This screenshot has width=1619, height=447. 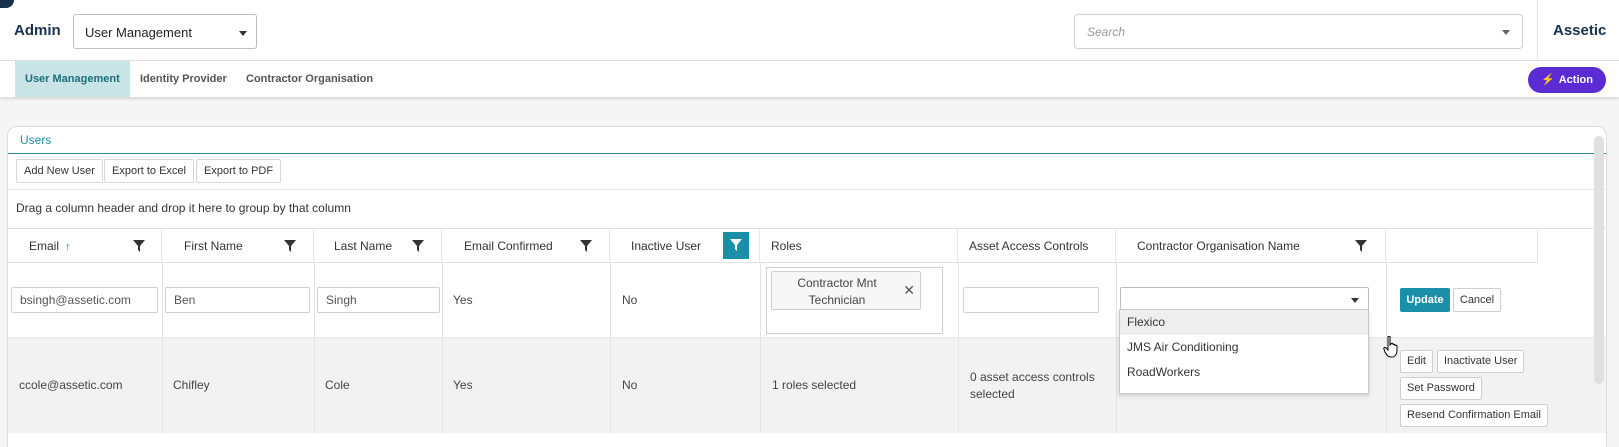 I want to click on top-header: Admin User Management Search Assetic, so click(x=809, y=30).